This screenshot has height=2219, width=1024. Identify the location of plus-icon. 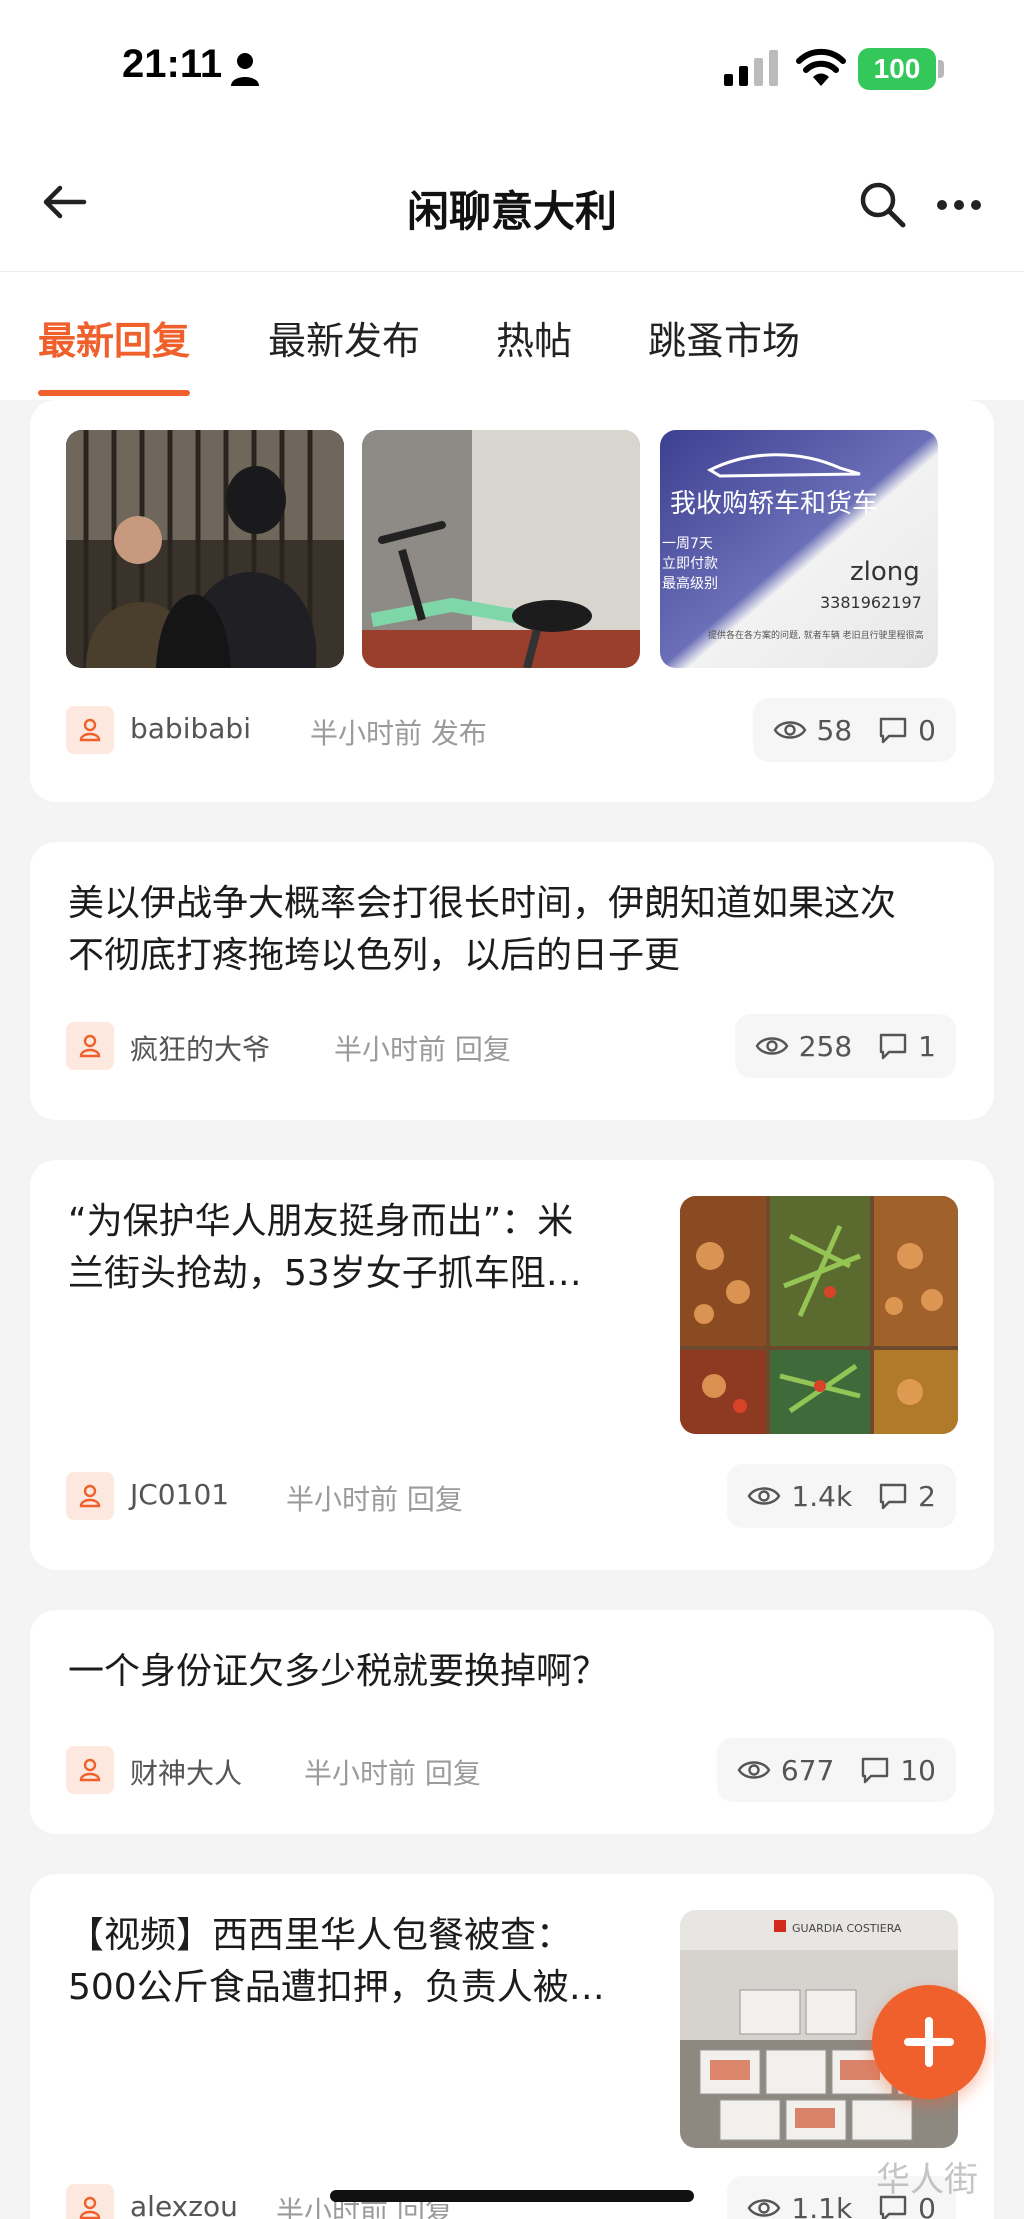
(929, 2042).